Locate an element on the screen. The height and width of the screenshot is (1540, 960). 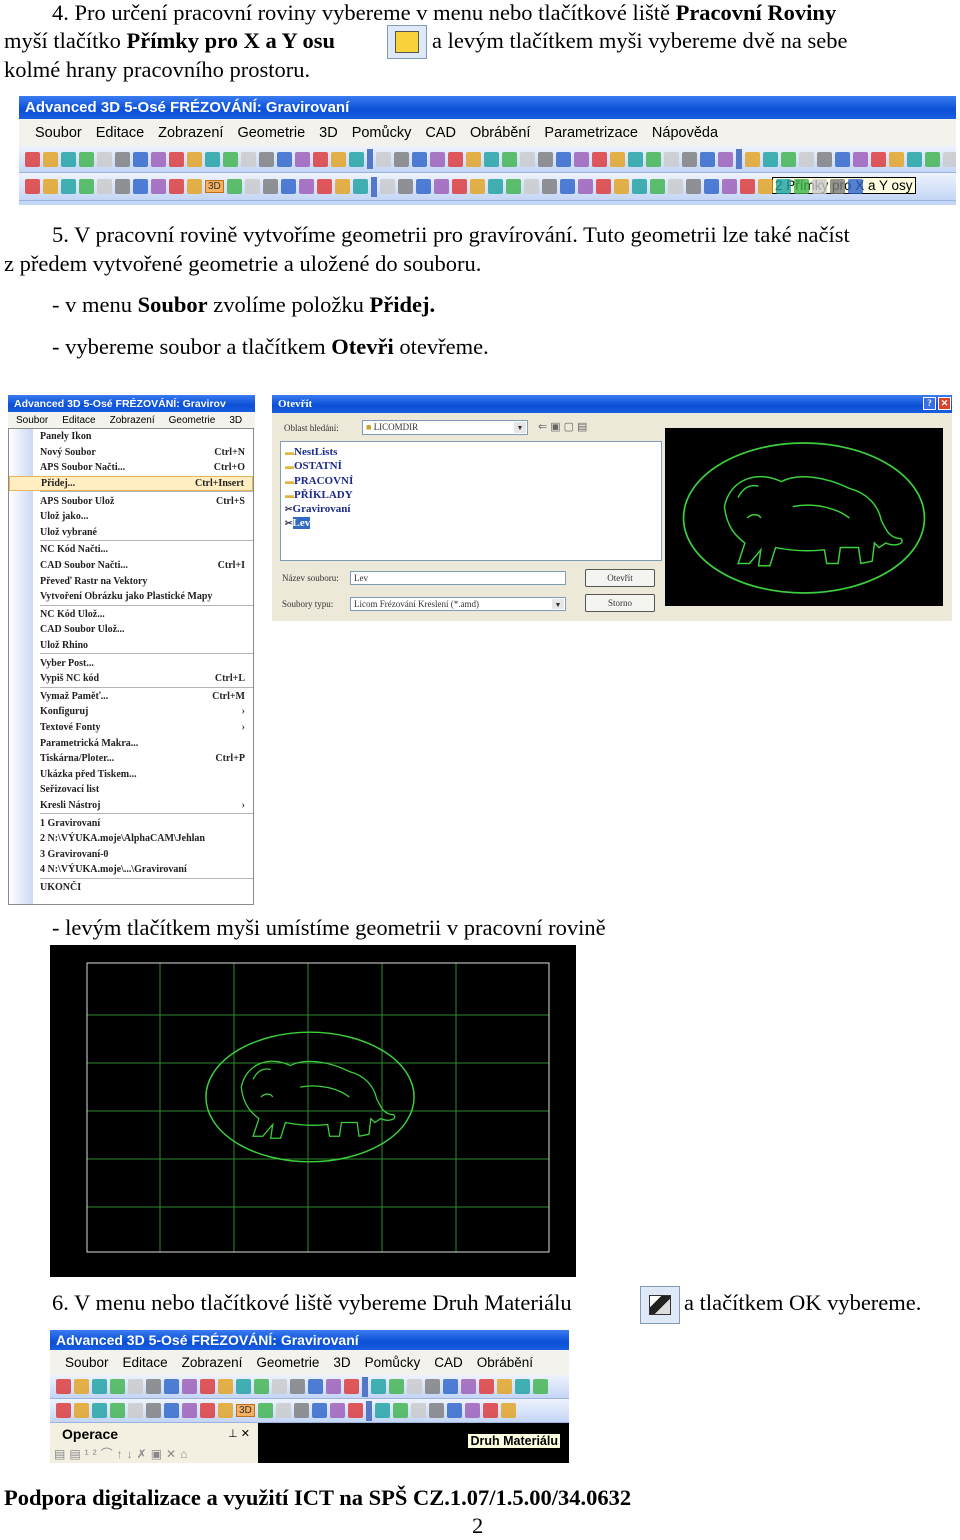
file-list-item: ▬NestLists is located at coordinates (471, 452).